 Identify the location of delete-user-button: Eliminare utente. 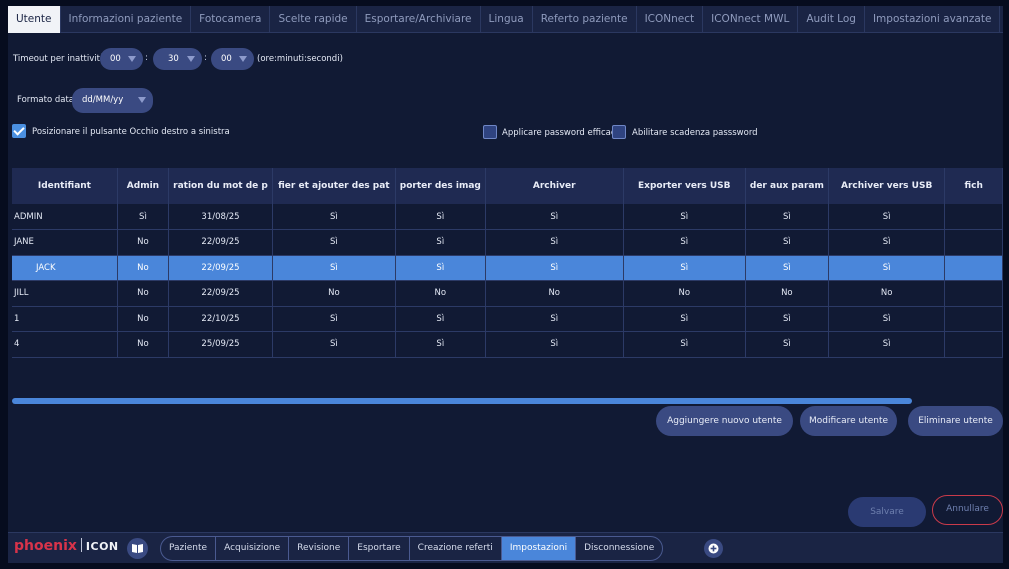
(955, 421).